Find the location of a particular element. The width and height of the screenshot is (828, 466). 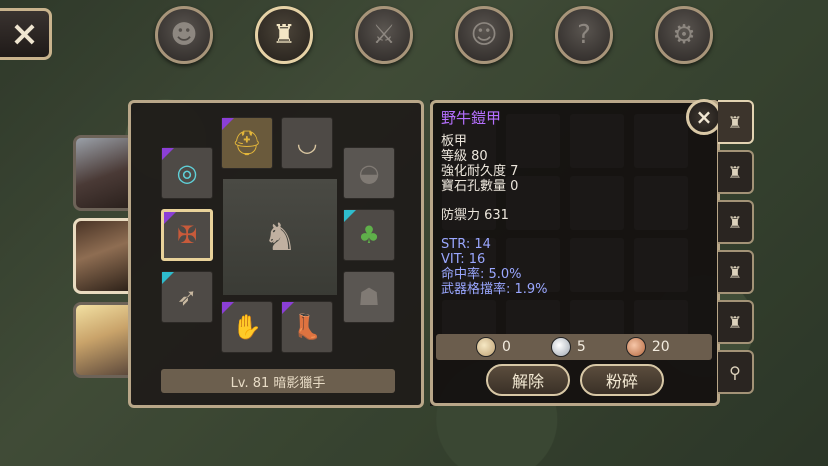

gold-coin-icon is located at coordinates (486, 347).